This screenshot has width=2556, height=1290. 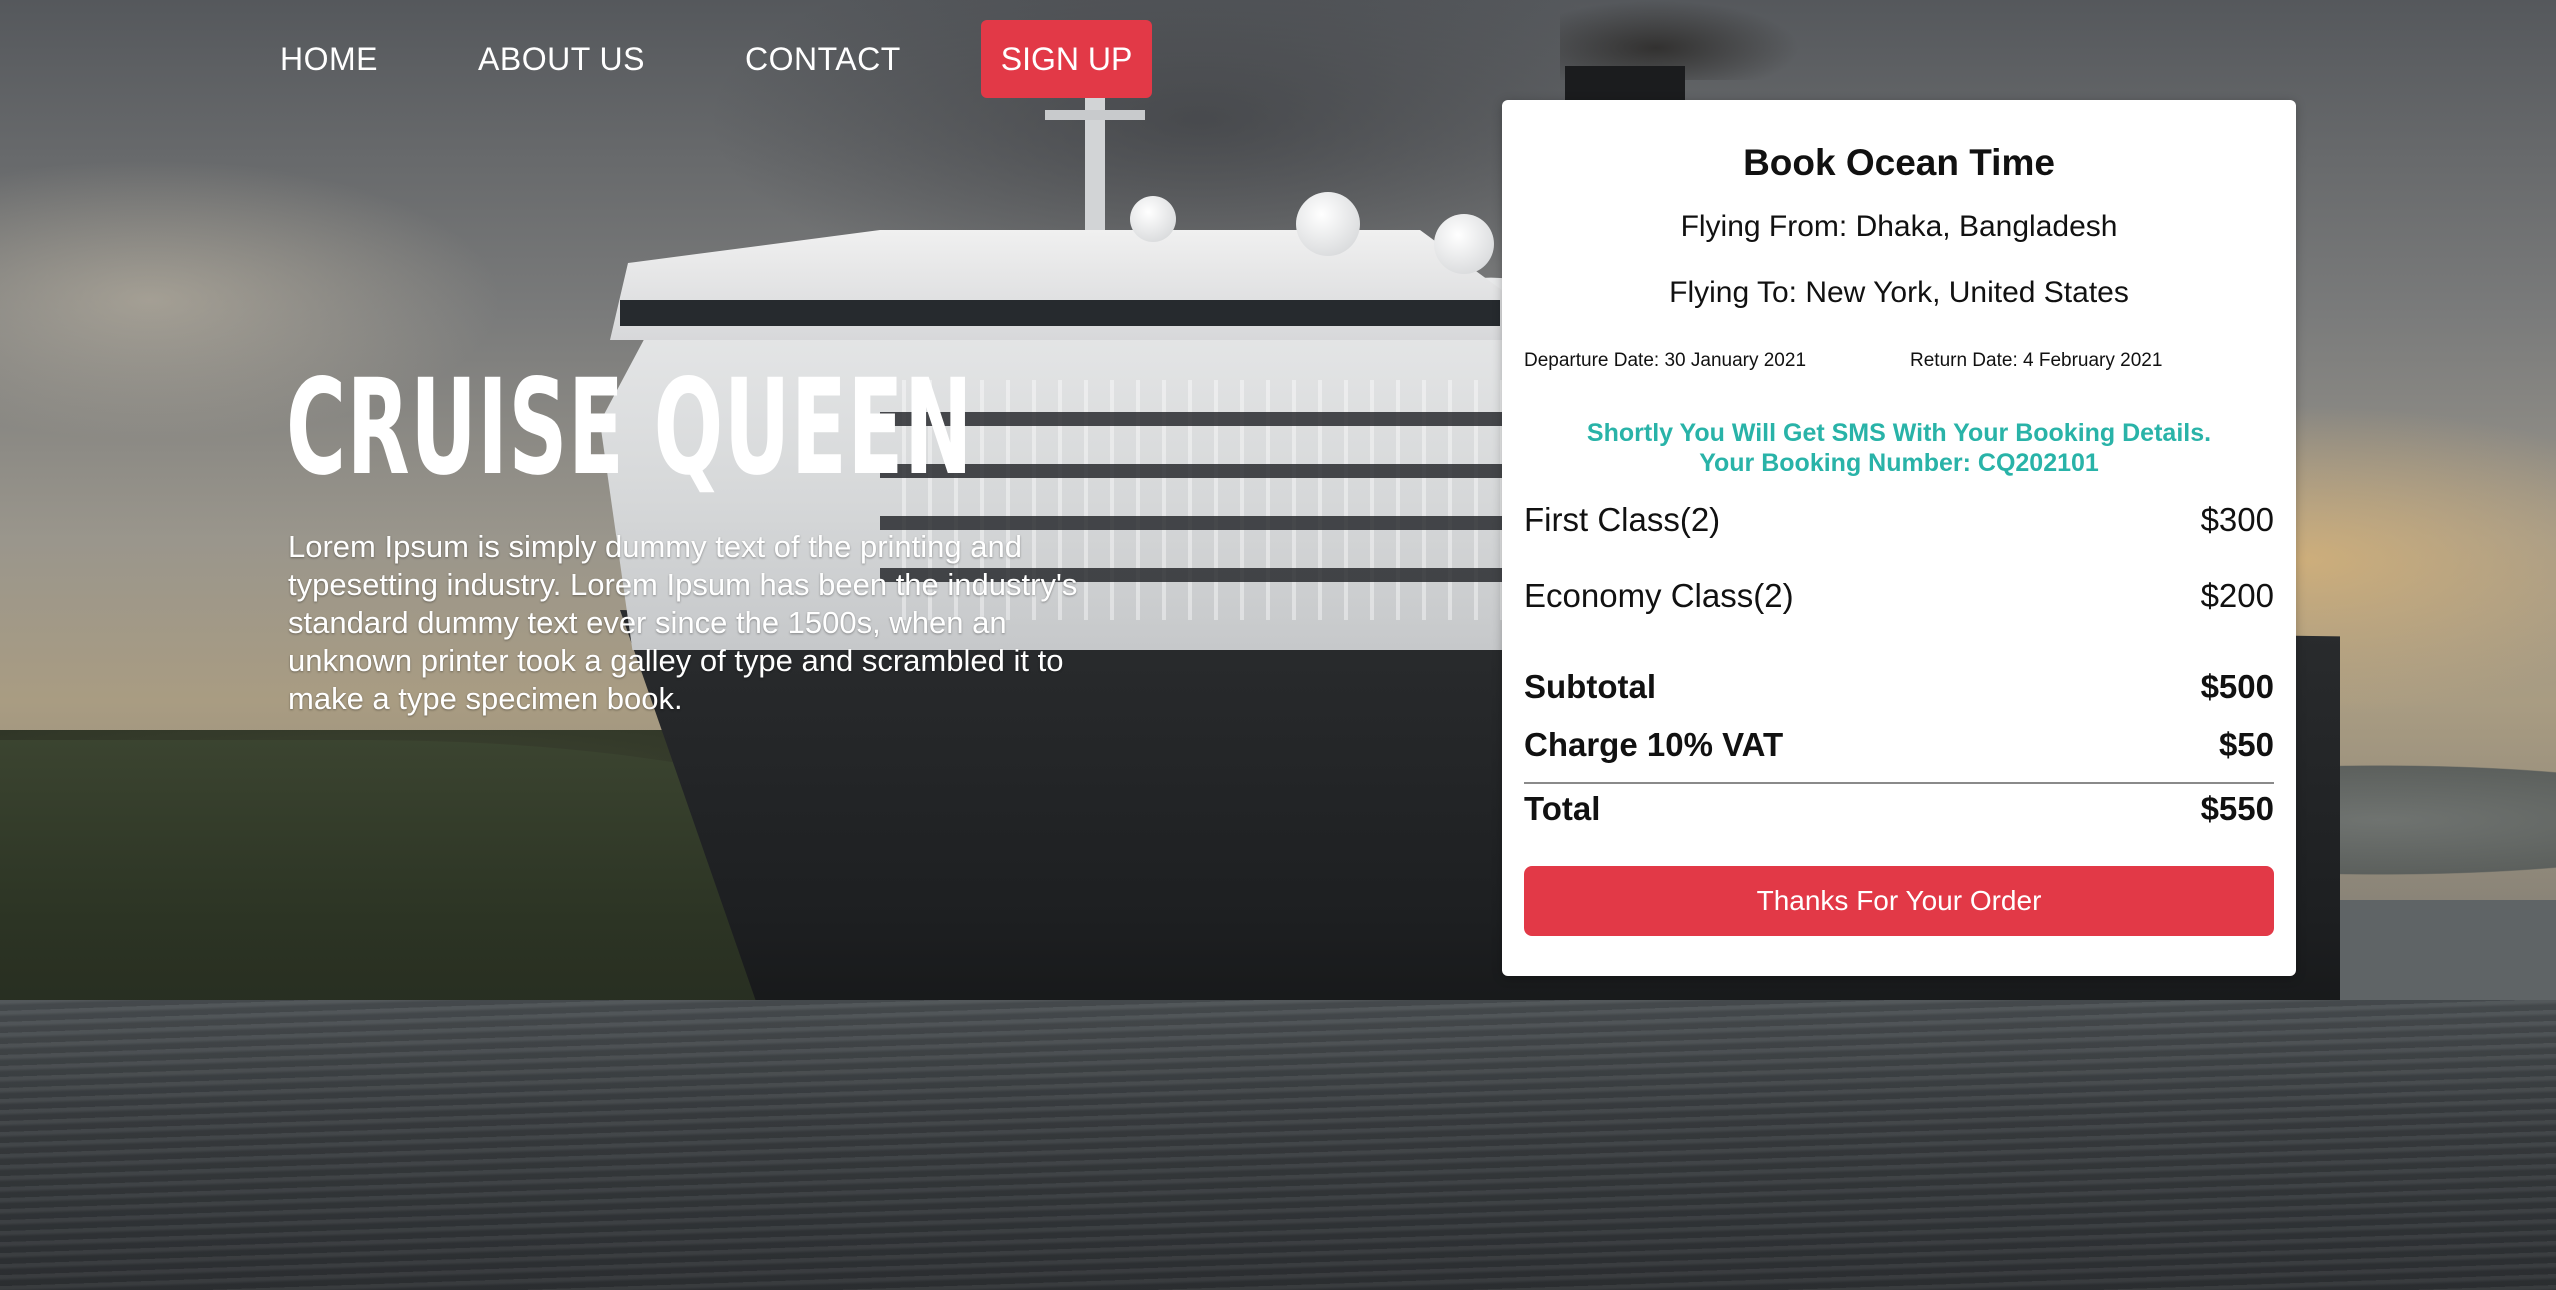 What do you see at coordinates (630, 428) in the screenshot?
I see `hero-title: CRUISE QUEEN` at bounding box center [630, 428].